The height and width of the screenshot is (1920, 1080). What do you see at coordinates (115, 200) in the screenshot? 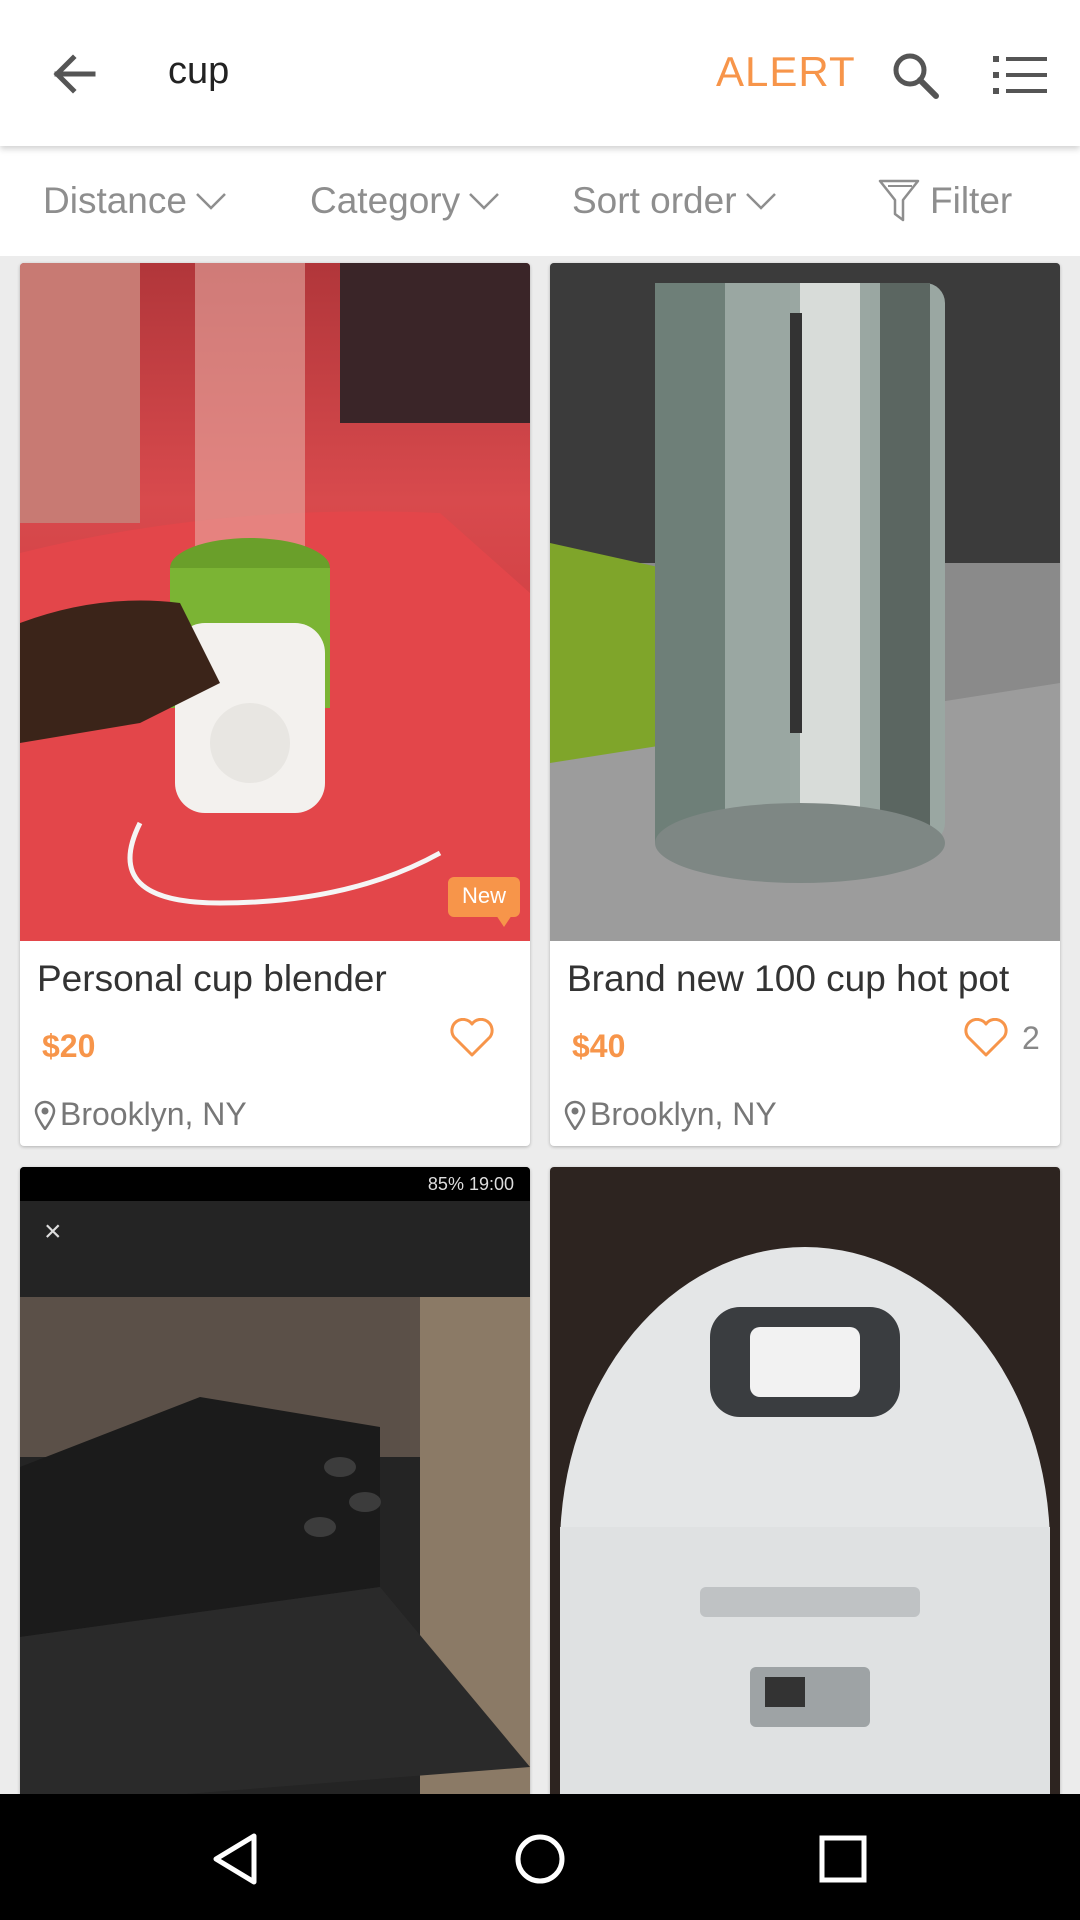
I see `distance-label: Distance` at bounding box center [115, 200].